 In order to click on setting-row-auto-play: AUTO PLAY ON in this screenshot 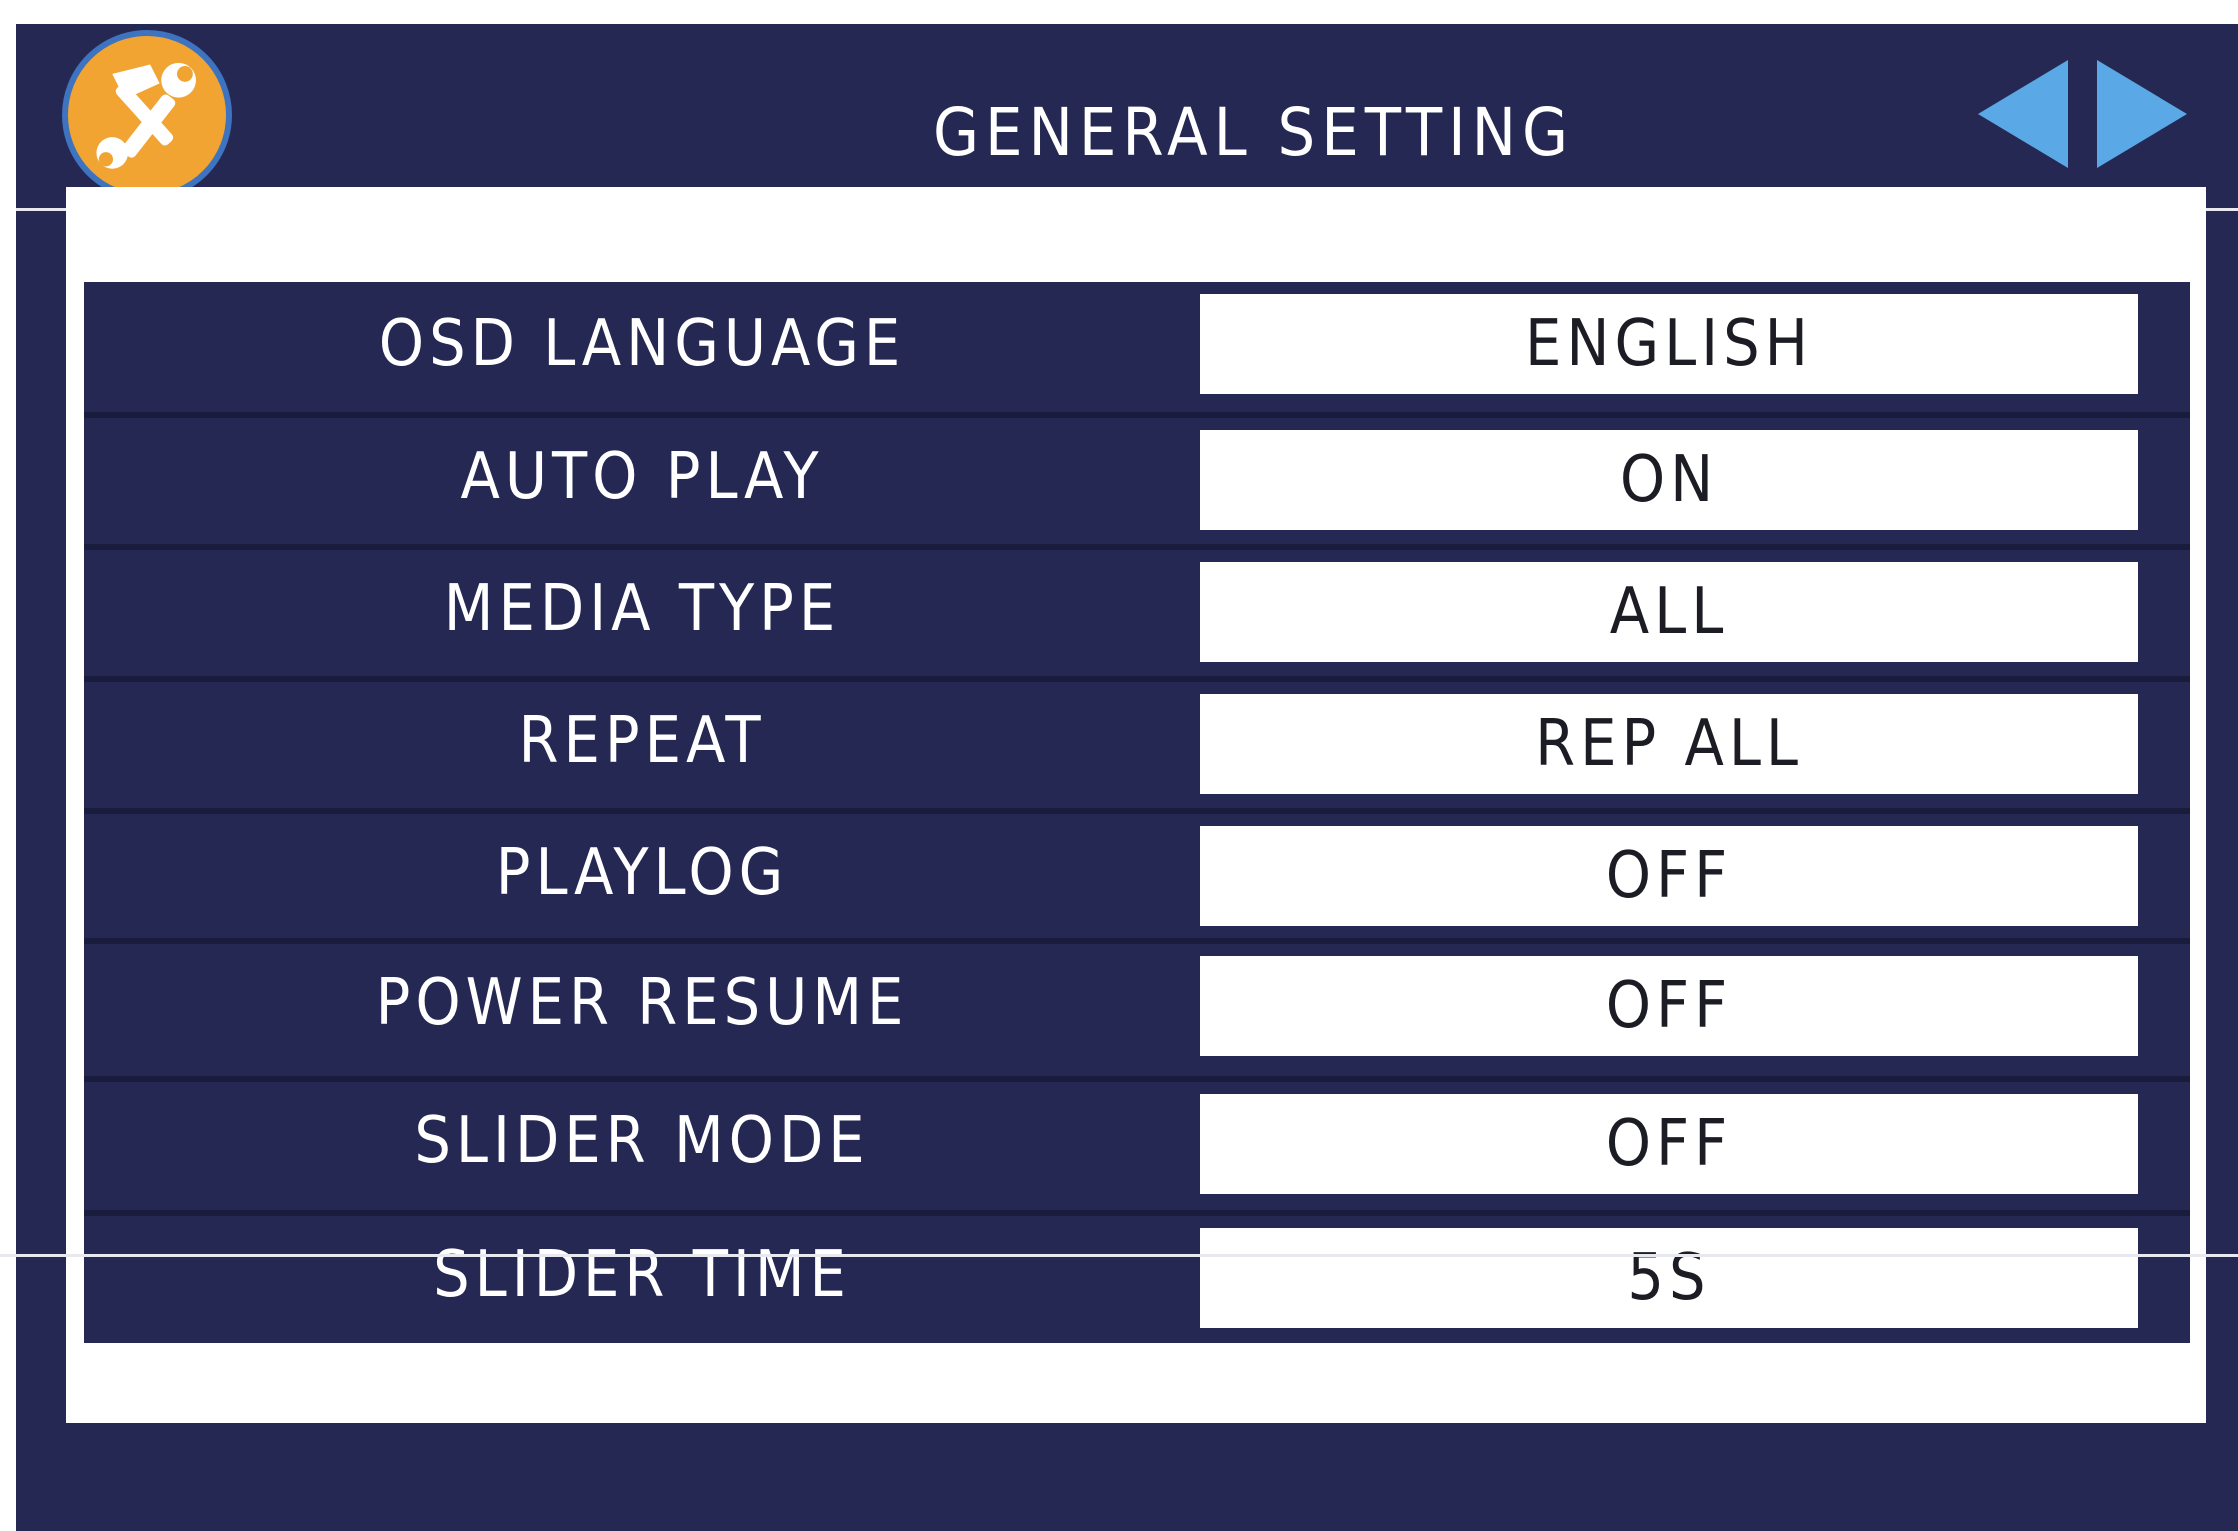, I will do `click(1137, 474)`.